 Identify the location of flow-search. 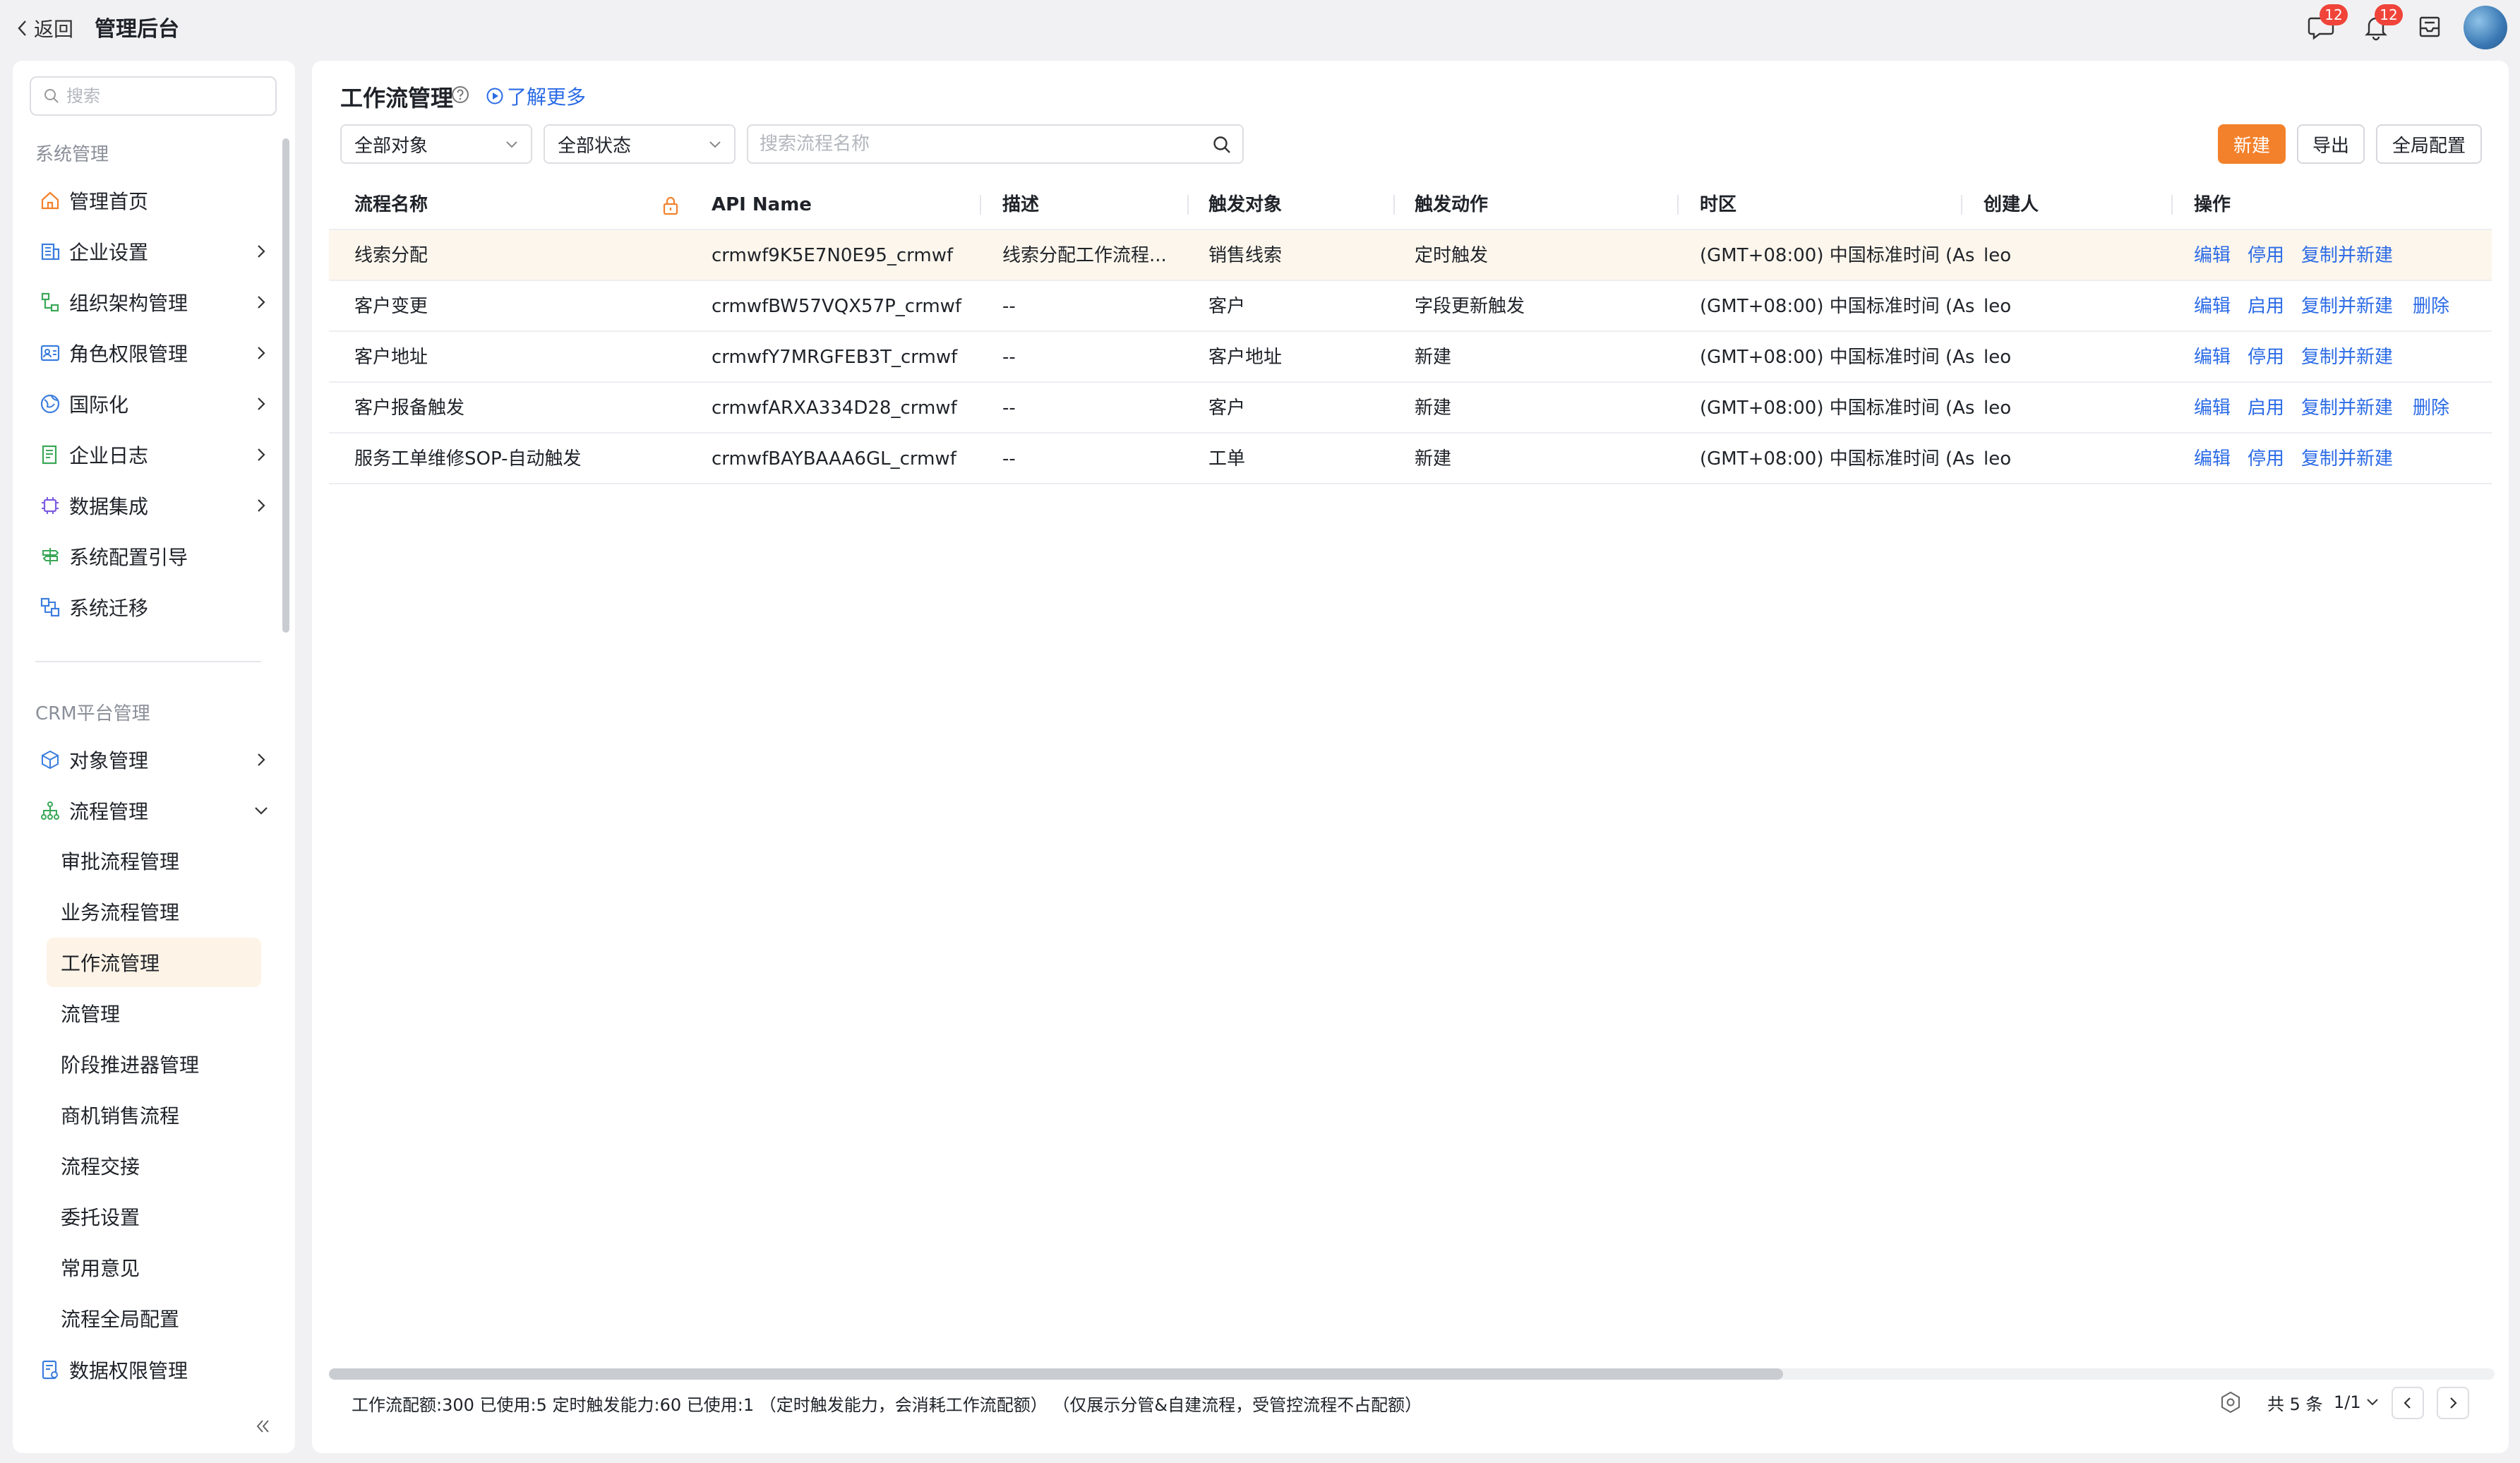
(996, 144).